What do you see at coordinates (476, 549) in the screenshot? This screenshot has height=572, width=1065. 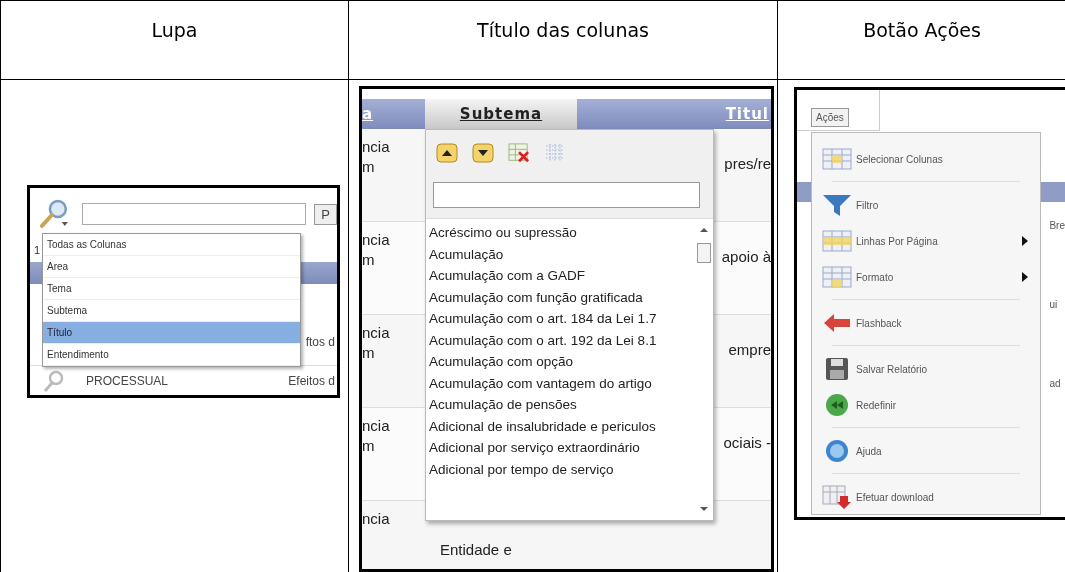 I see `table-cell: Entidade e` at bounding box center [476, 549].